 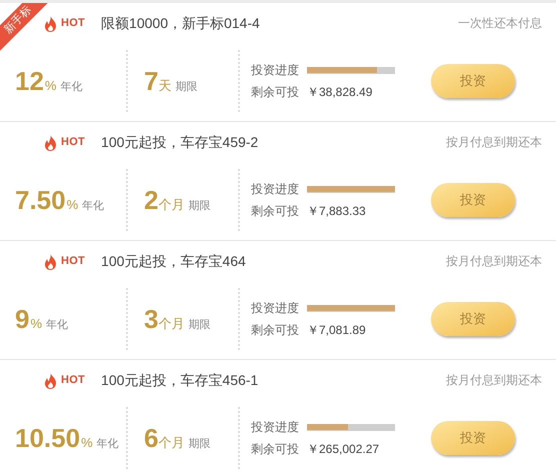 I want to click on term-value: 7, so click(x=151, y=81).